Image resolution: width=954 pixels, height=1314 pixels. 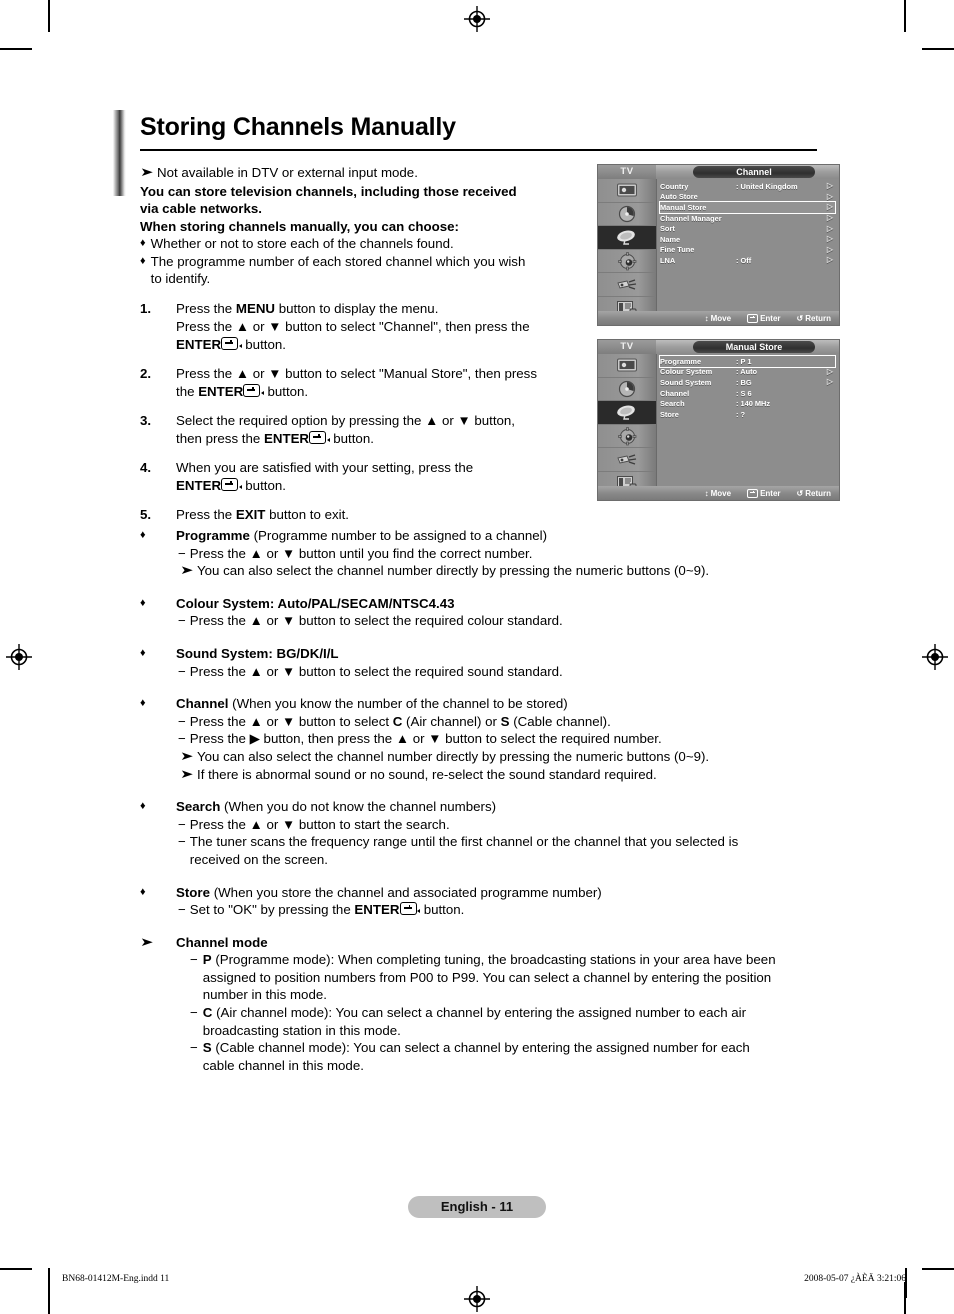 What do you see at coordinates (747, 239) in the screenshot?
I see `osd-row-name: Name ▷` at bounding box center [747, 239].